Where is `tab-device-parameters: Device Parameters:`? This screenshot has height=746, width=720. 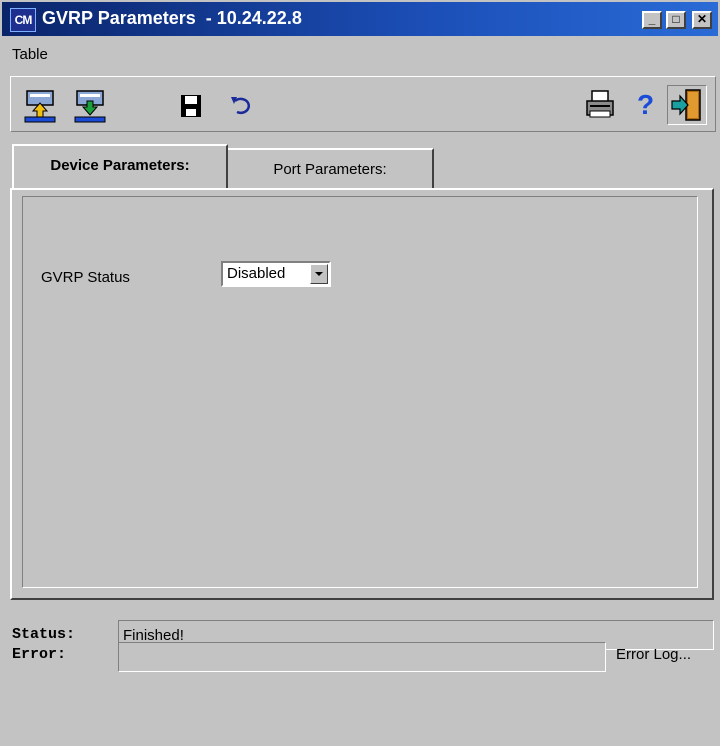 tab-device-parameters: Device Parameters: is located at coordinates (120, 166).